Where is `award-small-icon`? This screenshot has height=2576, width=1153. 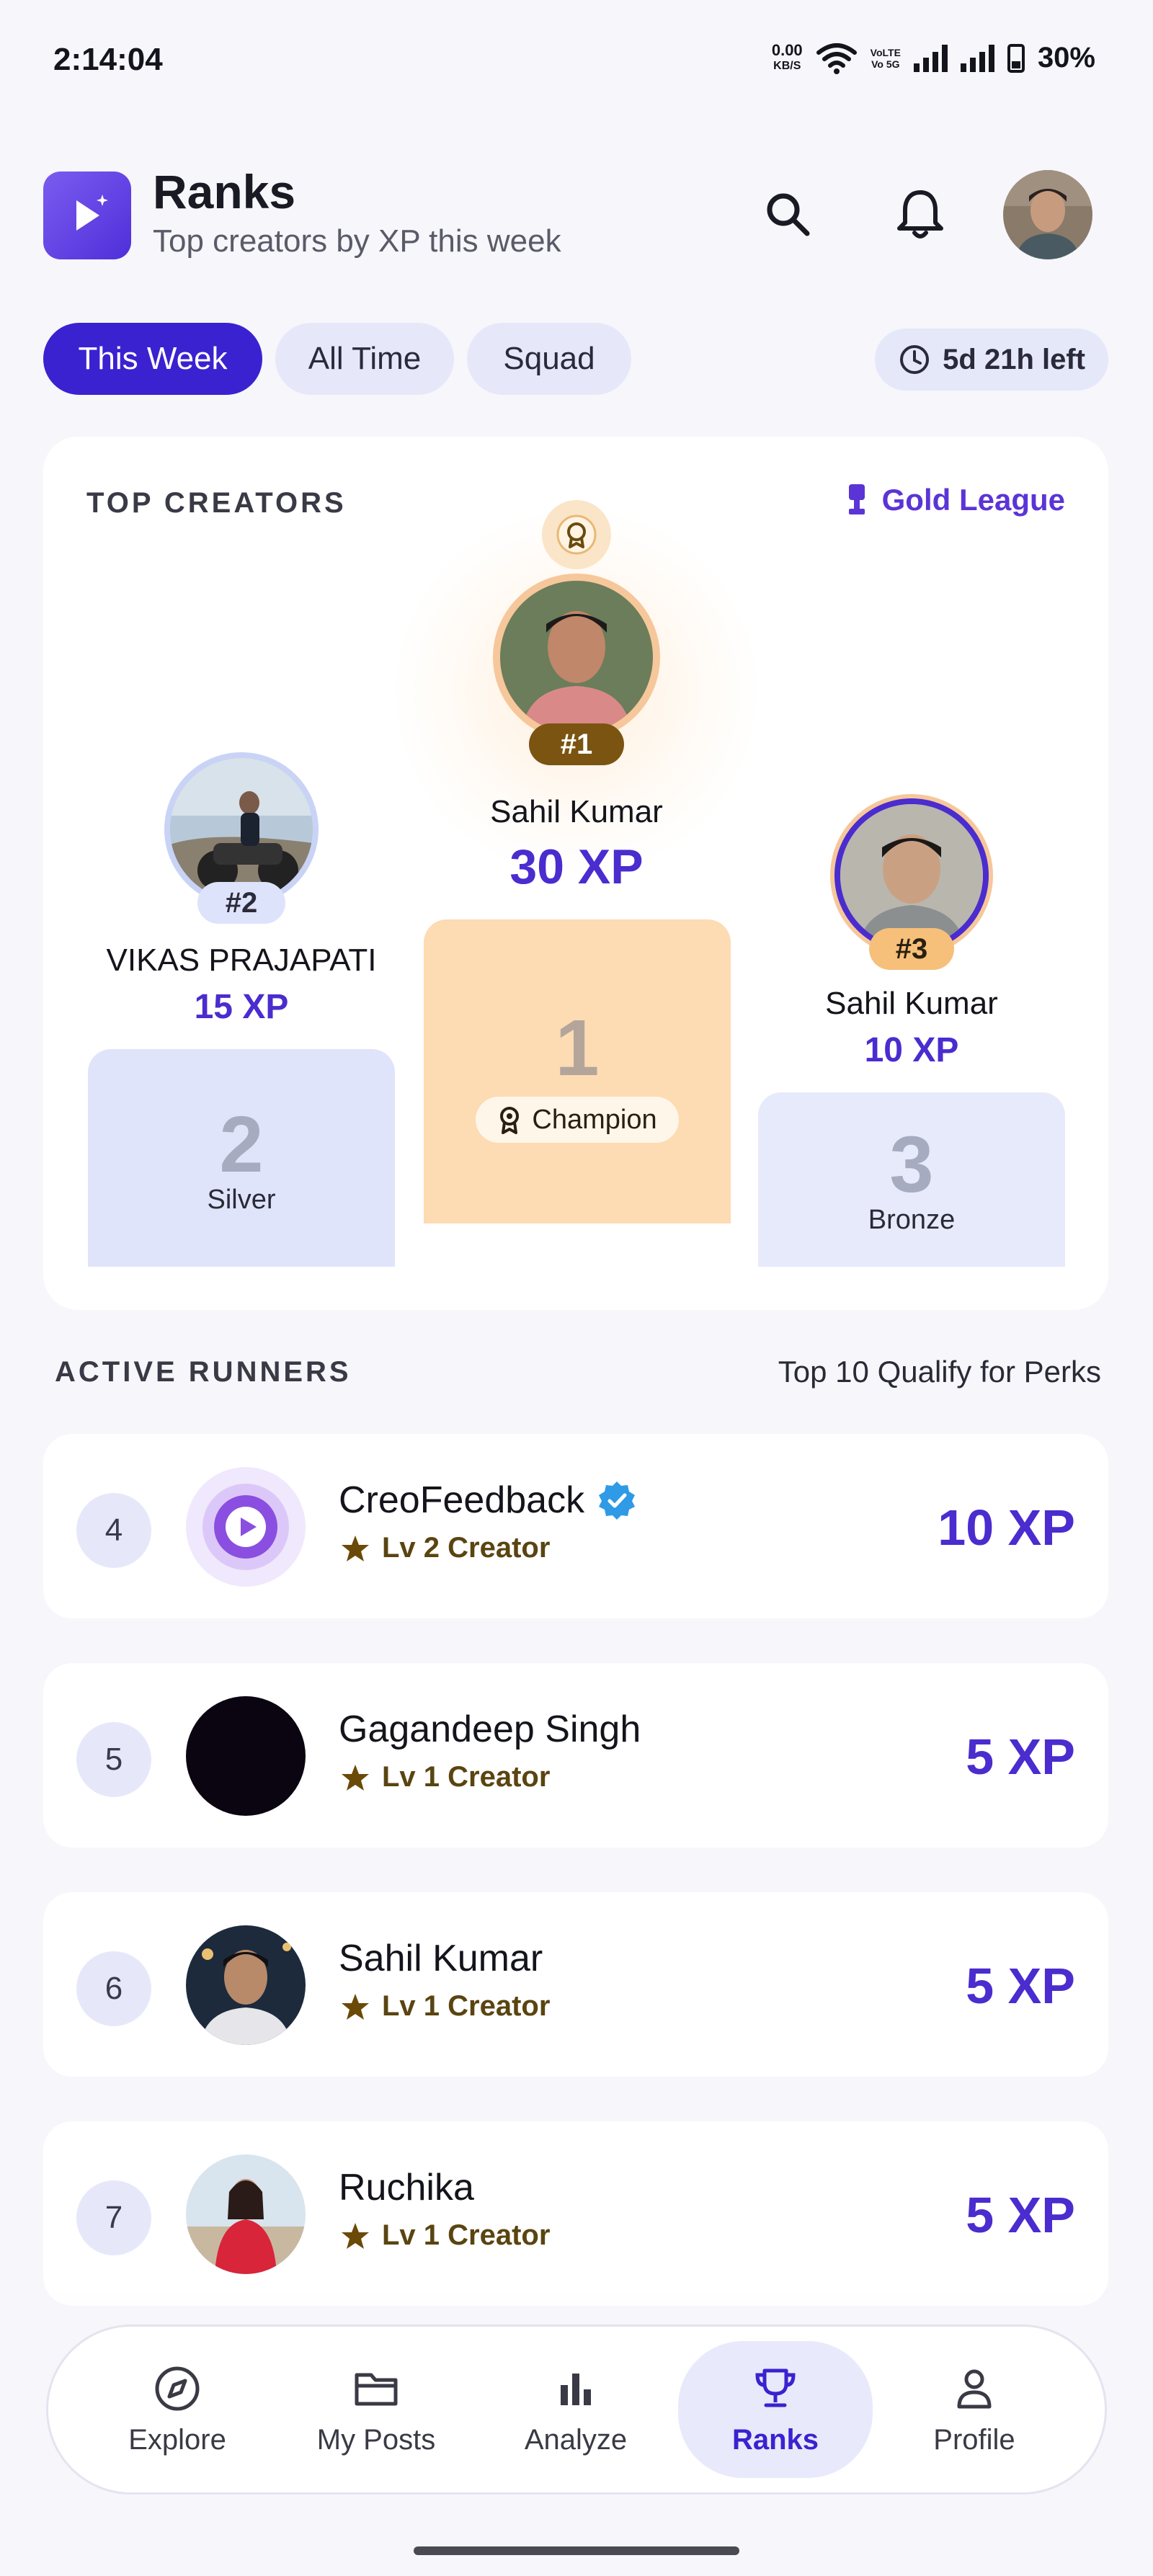
award-small-icon is located at coordinates (510, 1120).